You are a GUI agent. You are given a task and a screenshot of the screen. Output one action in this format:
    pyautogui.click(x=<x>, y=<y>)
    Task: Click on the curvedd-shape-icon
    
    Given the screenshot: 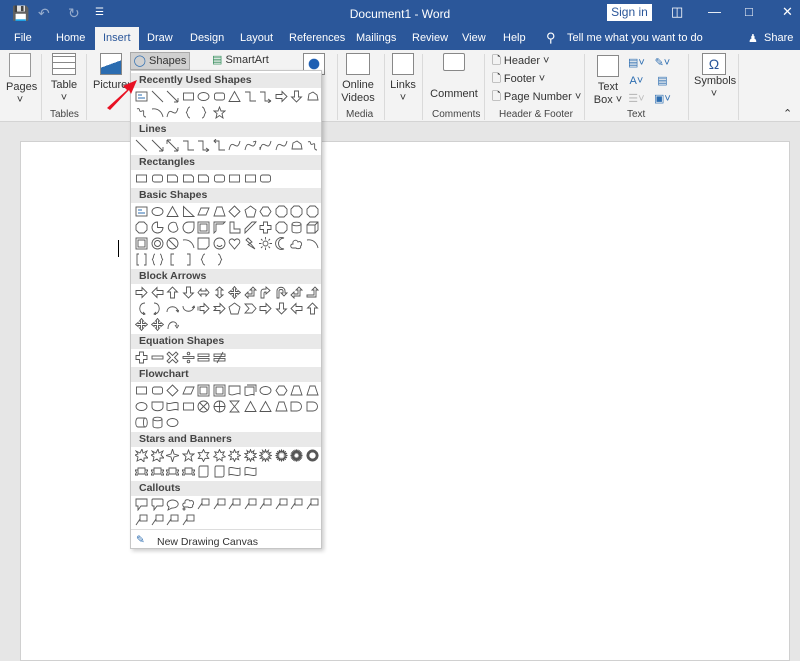 What is the action you would take?
    pyautogui.click(x=189, y=308)
    